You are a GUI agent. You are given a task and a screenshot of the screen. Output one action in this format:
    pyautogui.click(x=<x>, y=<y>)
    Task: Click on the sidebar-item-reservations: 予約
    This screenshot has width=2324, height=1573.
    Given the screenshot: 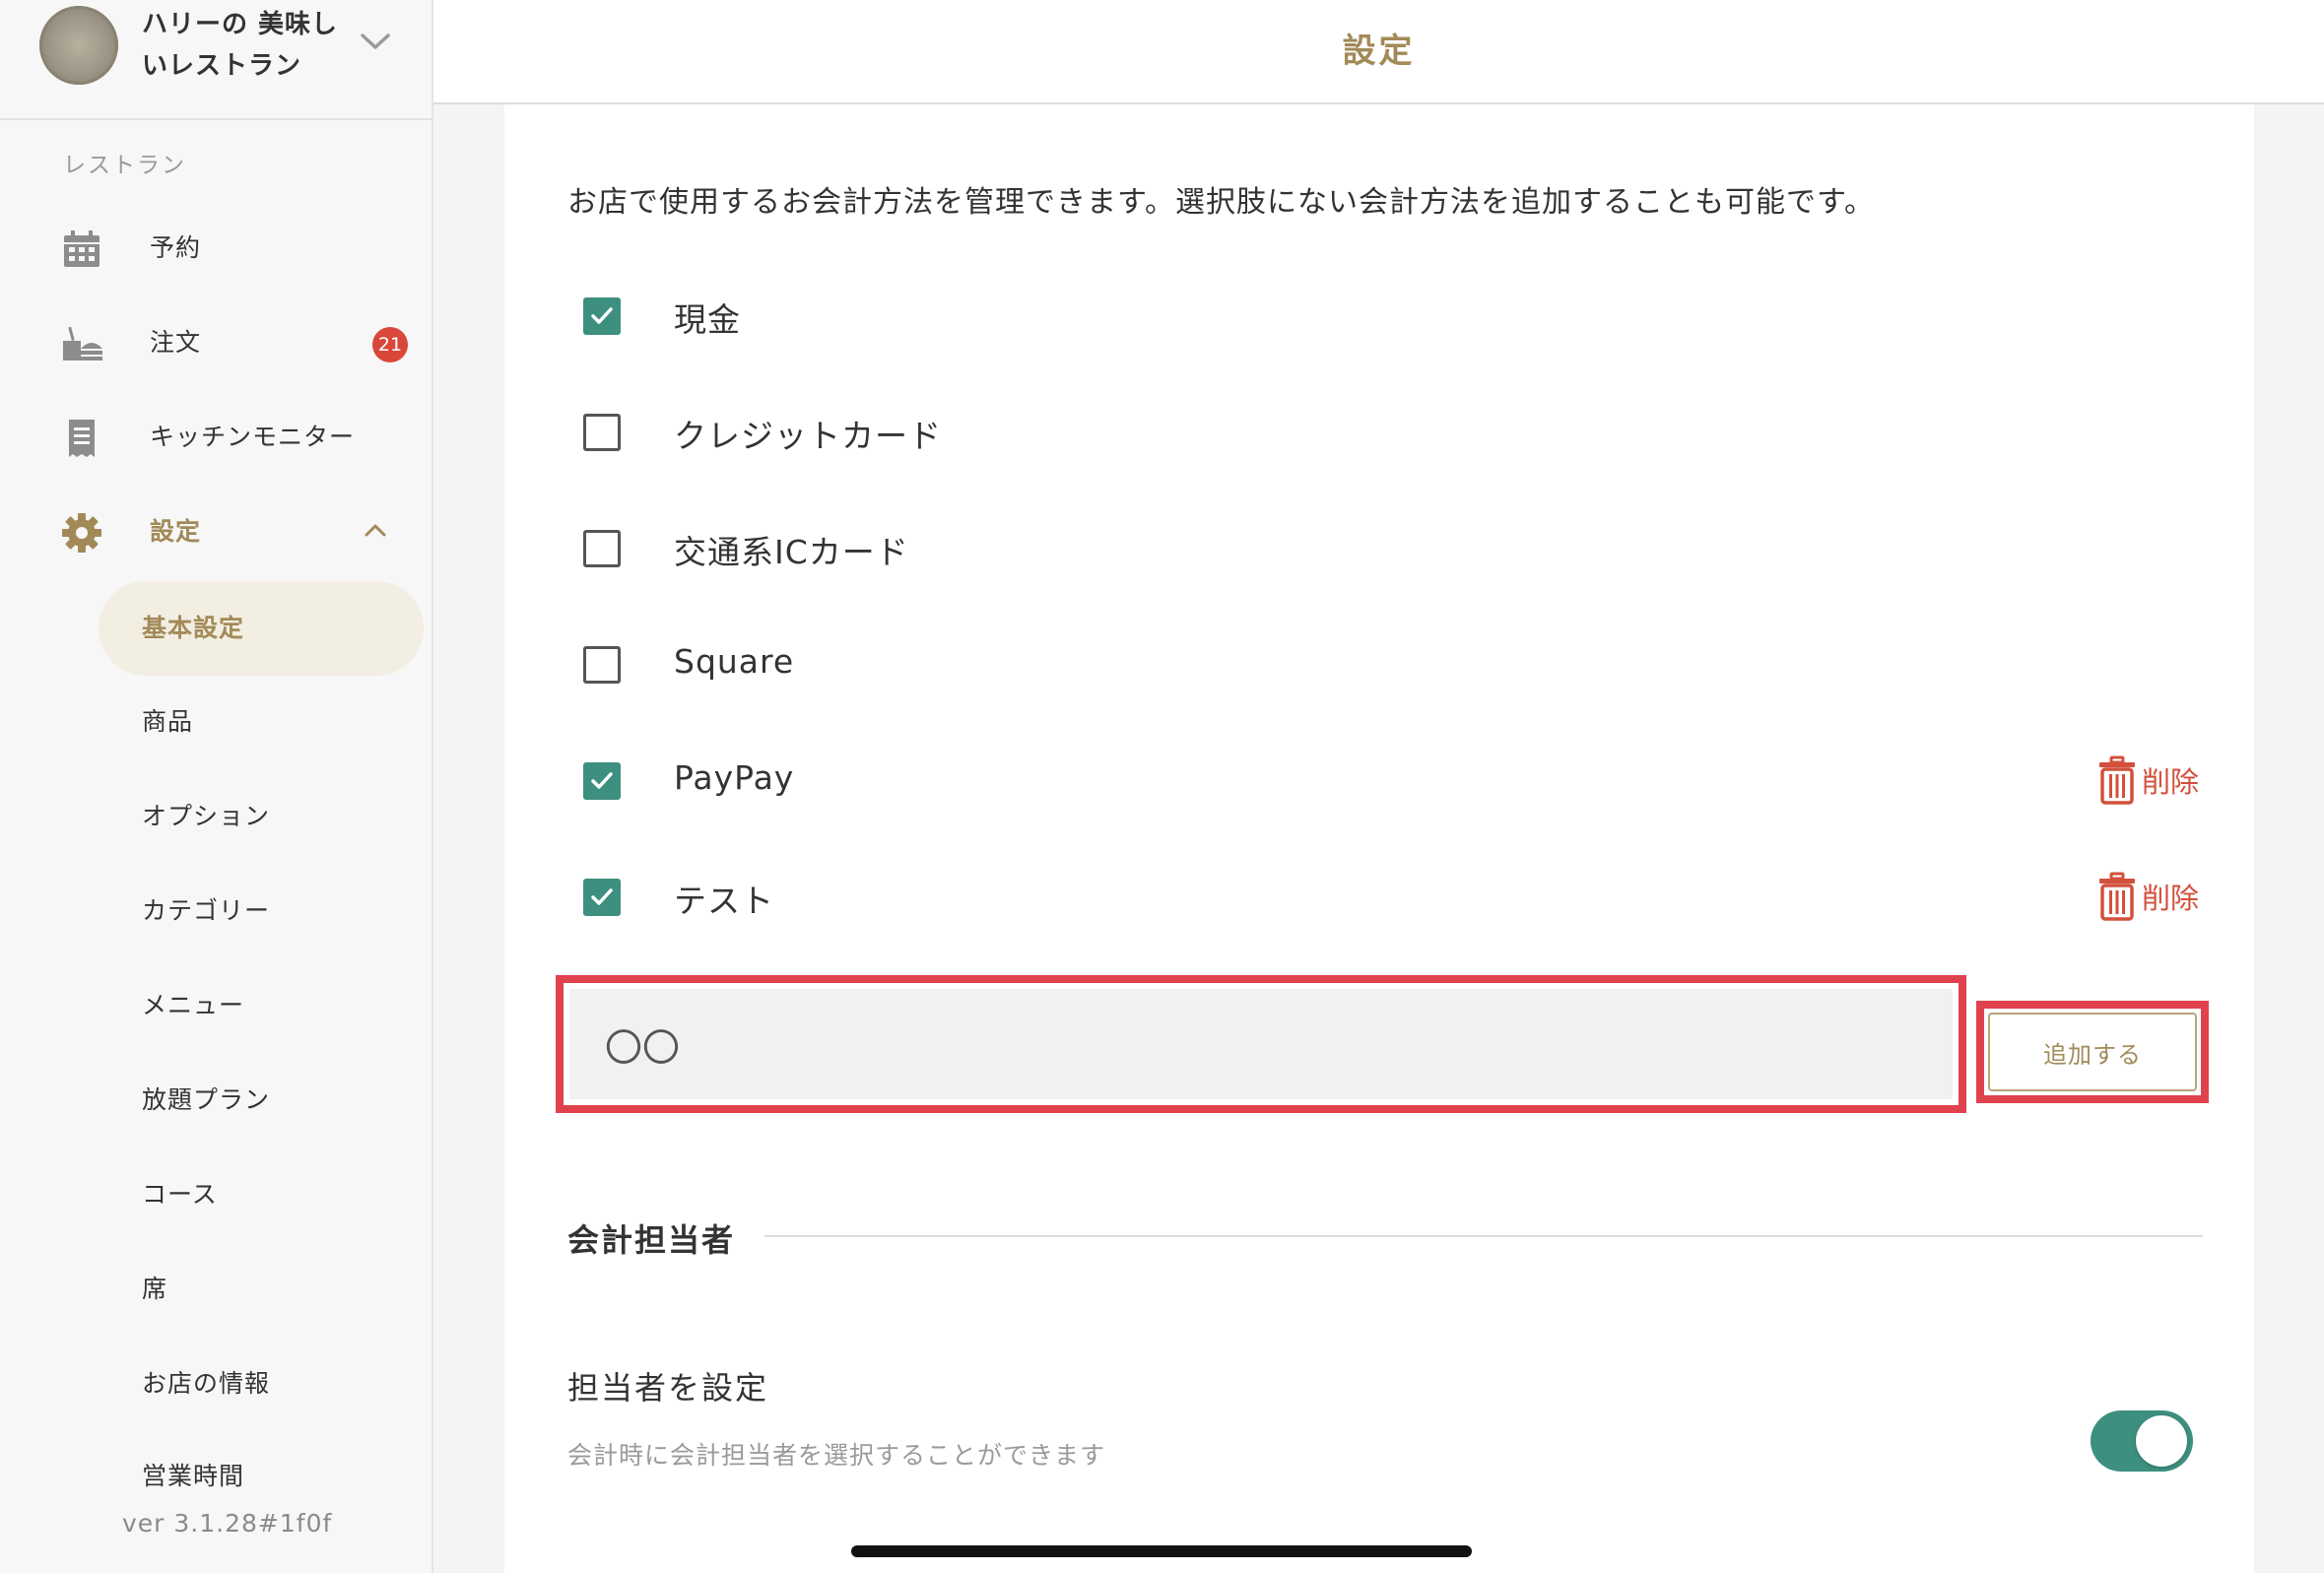 What is the action you would take?
    pyautogui.click(x=216, y=248)
    